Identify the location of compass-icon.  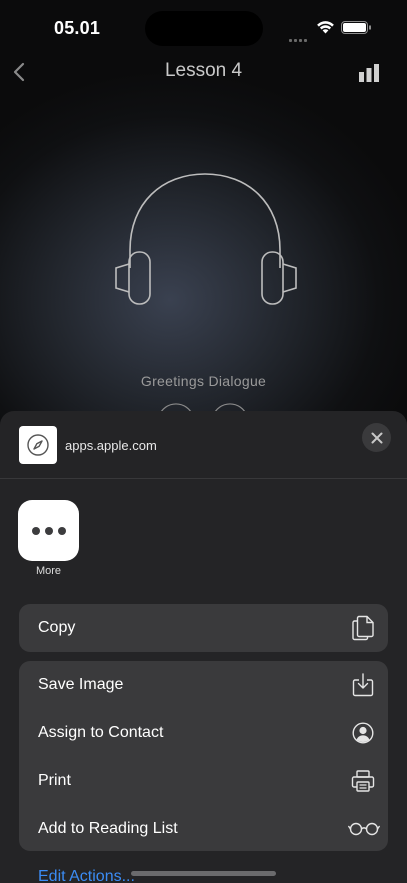
(38, 445).